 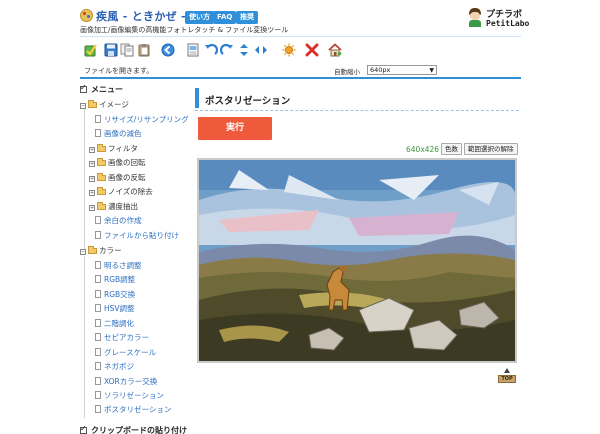 What do you see at coordinates (127, 162) in the screenshot?
I see `menu-item-label: 画像の回転` at bounding box center [127, 162].